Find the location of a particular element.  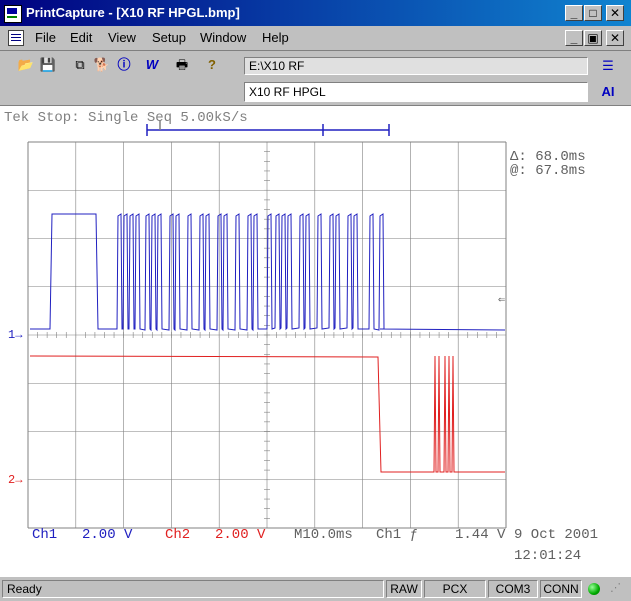

window-title: PrintCapture - [X10 RF HPGL.bmp] is located at coordinates (133, 12).